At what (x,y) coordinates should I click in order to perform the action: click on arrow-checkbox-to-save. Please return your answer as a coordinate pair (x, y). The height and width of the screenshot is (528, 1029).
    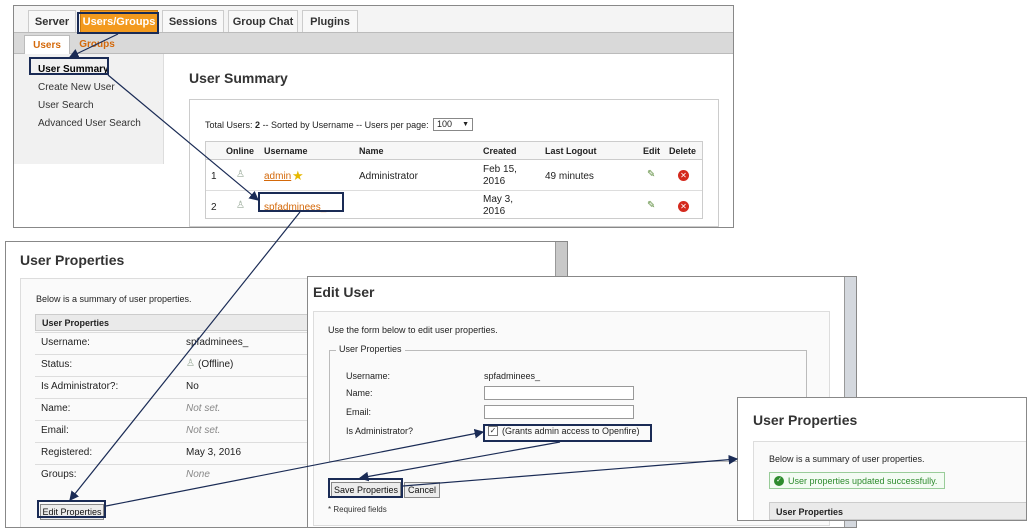
    Looking at the image, I should click on (459, 461).